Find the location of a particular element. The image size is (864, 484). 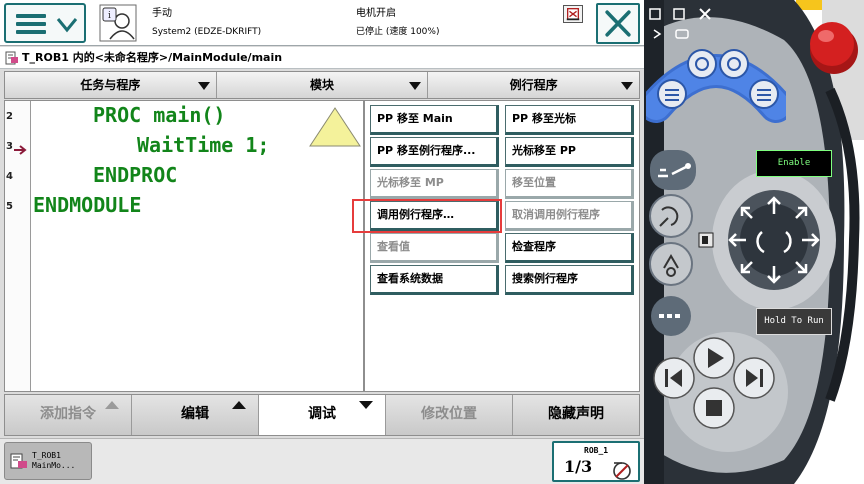

quickset-button: ROB_1 1/3 is located at coordinates (596, 461).